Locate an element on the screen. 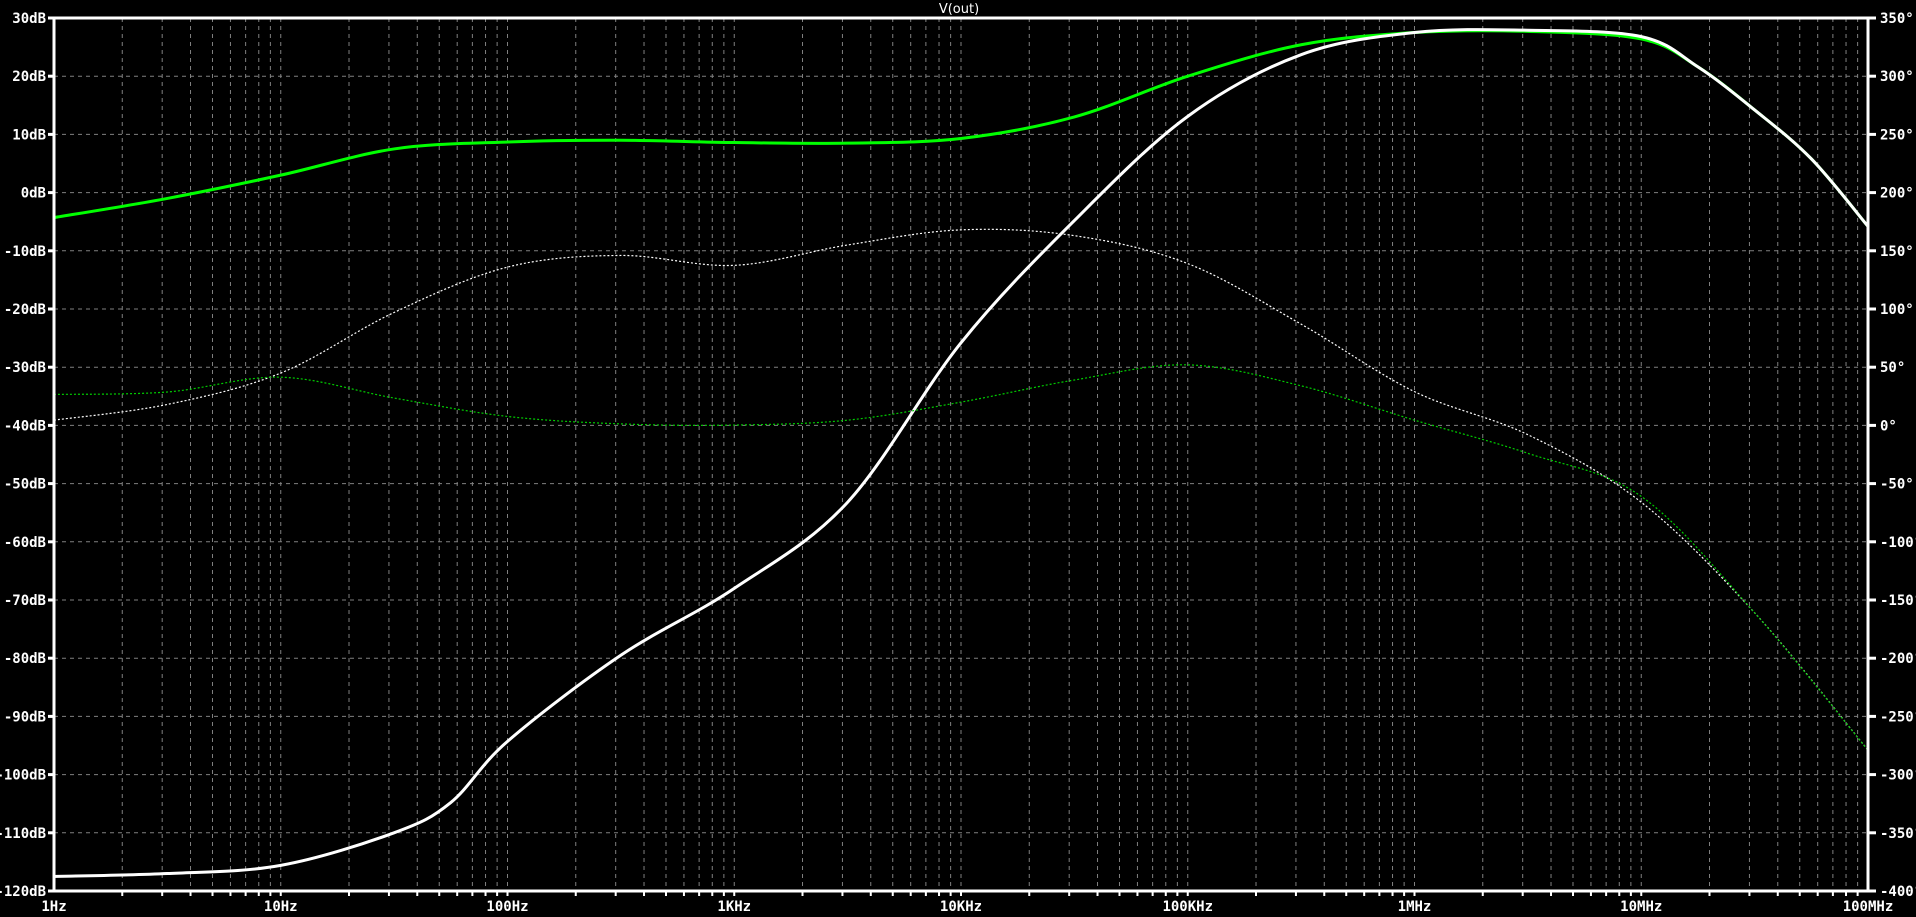  x-tick-label: 100KHz is located at coordinates (1187, 907).